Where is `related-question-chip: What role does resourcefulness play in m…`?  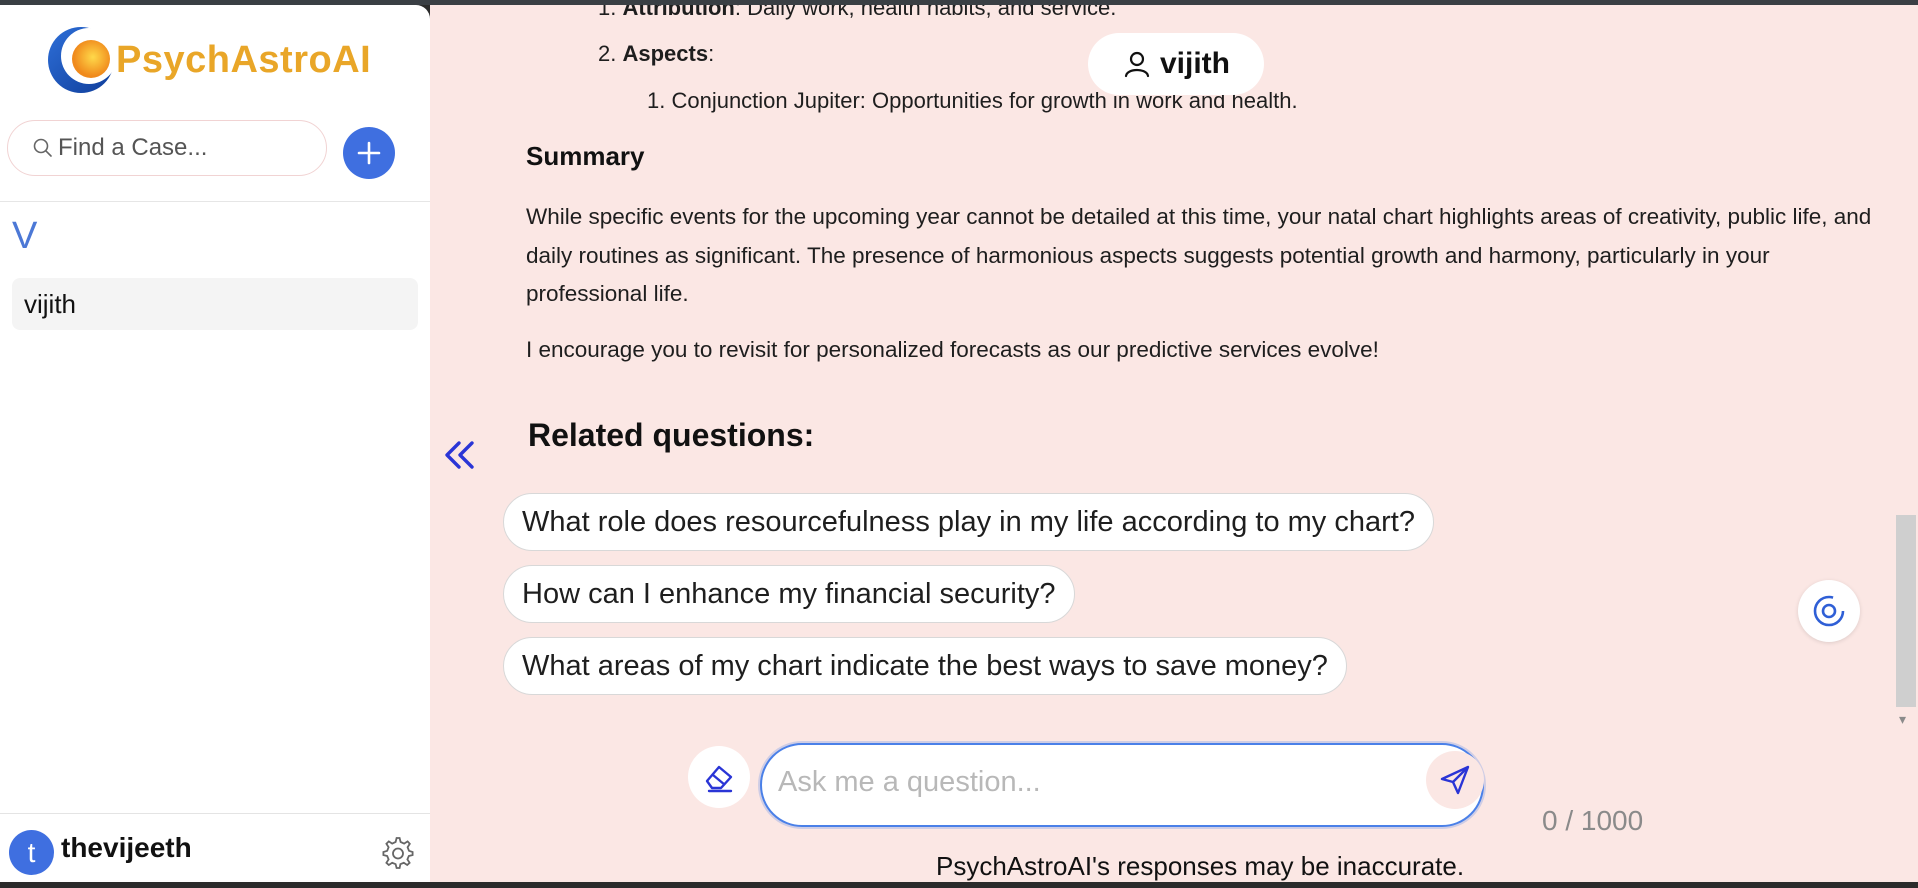 related-question-chip: What role does resourcefulness play in m… is located at coordinates (968, 522).